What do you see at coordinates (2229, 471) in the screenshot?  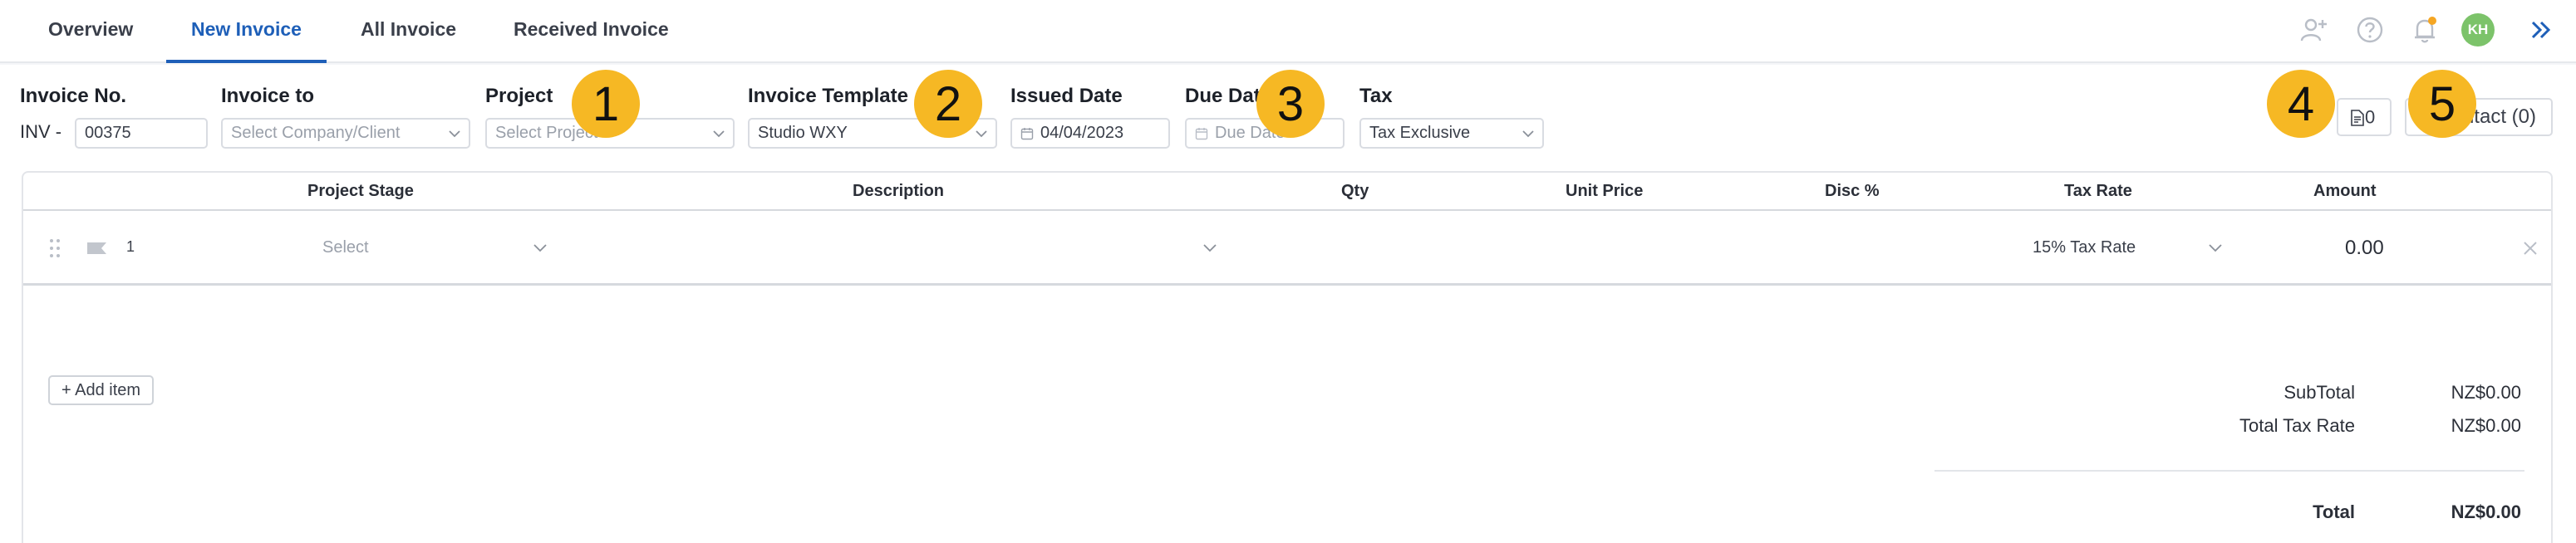 I see `totals-divider` at bounding box center [2229, 471].